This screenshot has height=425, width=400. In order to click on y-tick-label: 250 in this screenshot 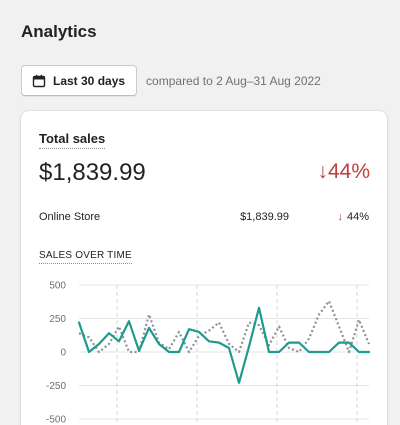, I will do `click(57, 319)`.